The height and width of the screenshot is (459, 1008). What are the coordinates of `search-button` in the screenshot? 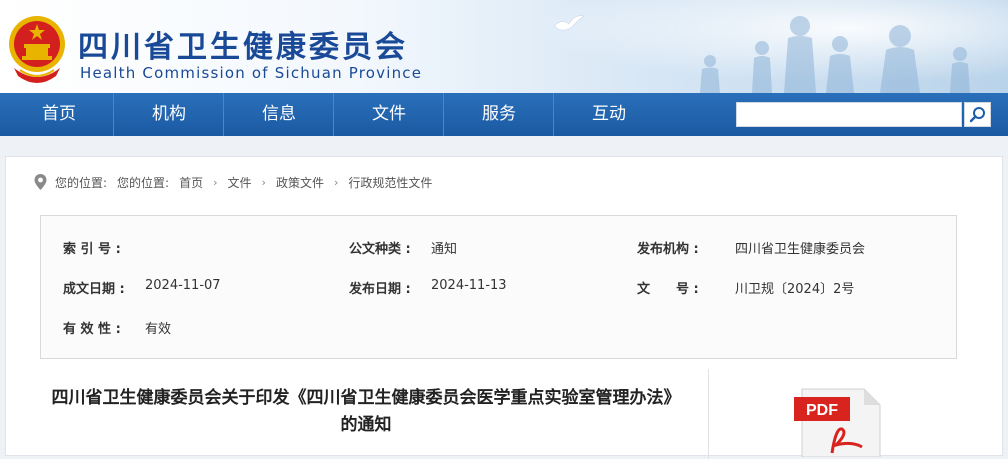 It's located at (977, 114).